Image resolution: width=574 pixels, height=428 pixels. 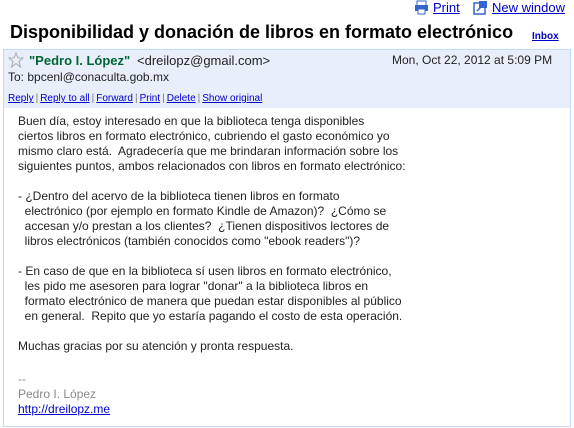 I want to click on new-window-icon, so click(x=480, y=8).